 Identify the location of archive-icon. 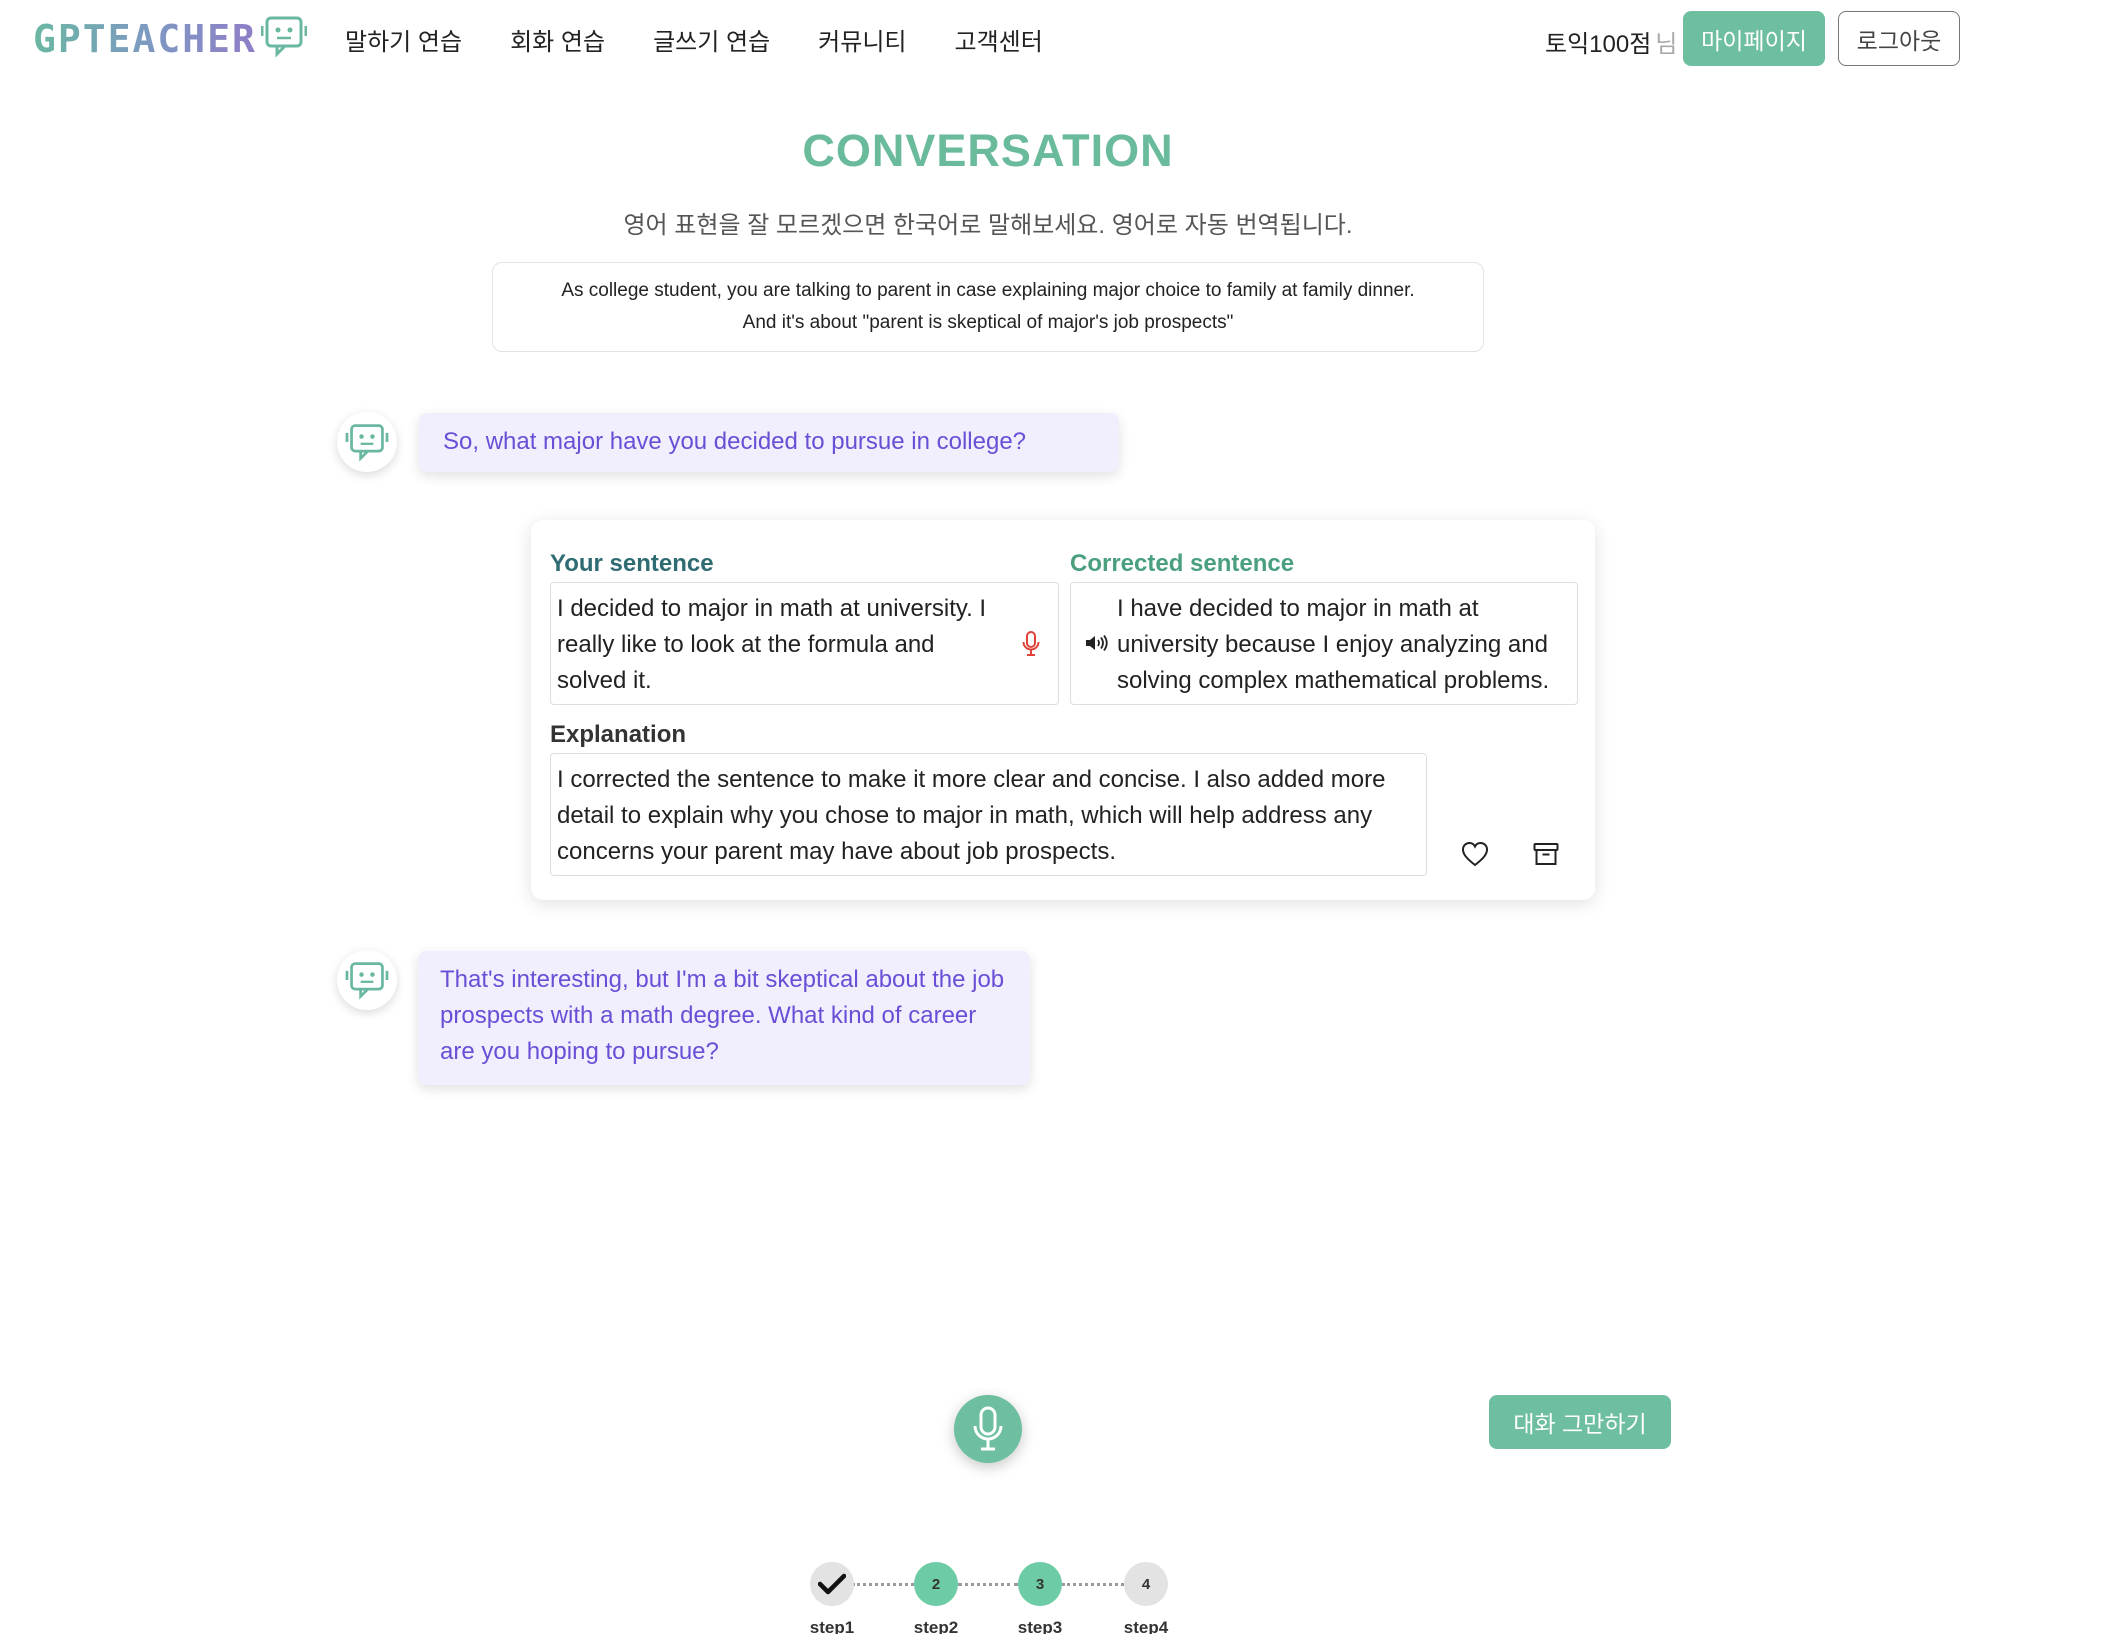
(1546, 854).